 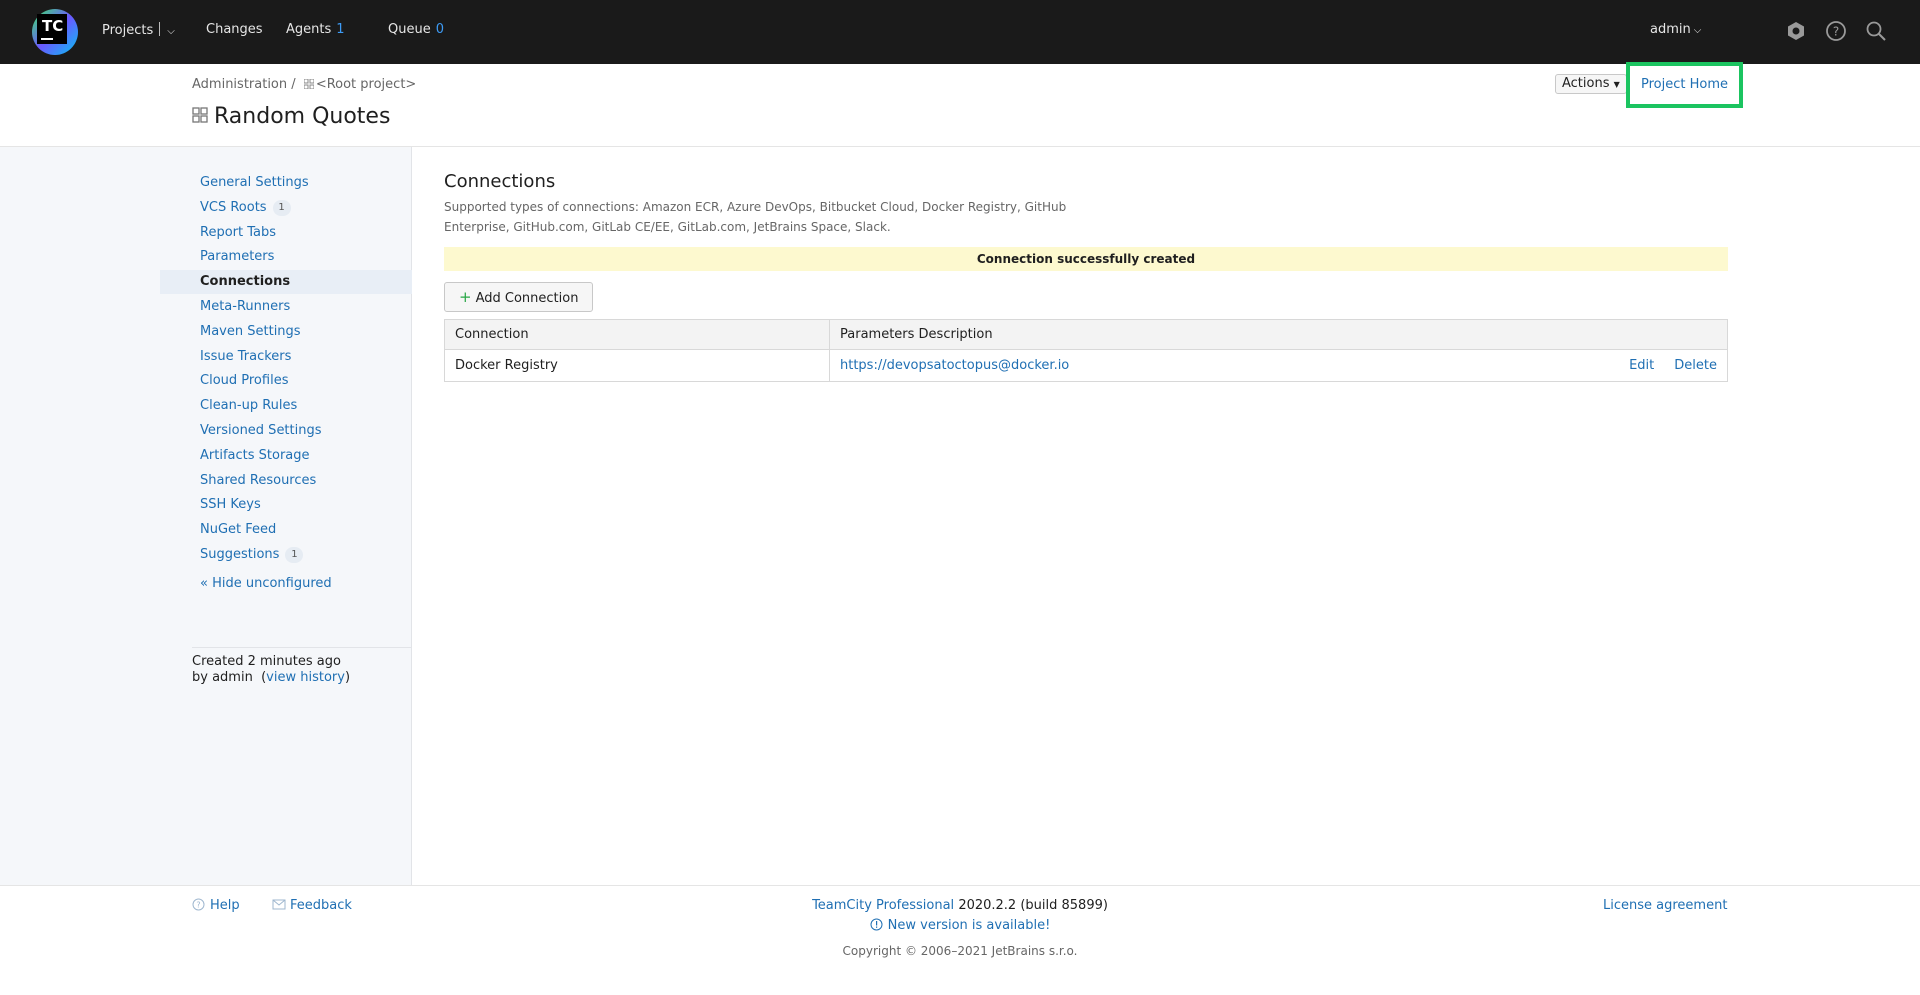 I want to click on queue-link: Queue 0, so click(x=416, y=29).